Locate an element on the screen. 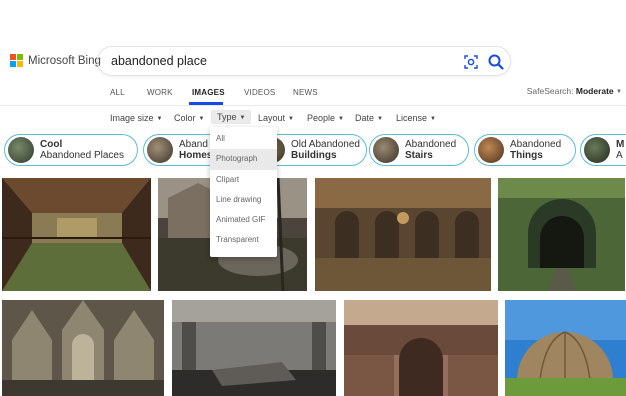 Image resolution: width=626 pixels, height=396 pixels. search-icon is located at coordinates (496, 62).